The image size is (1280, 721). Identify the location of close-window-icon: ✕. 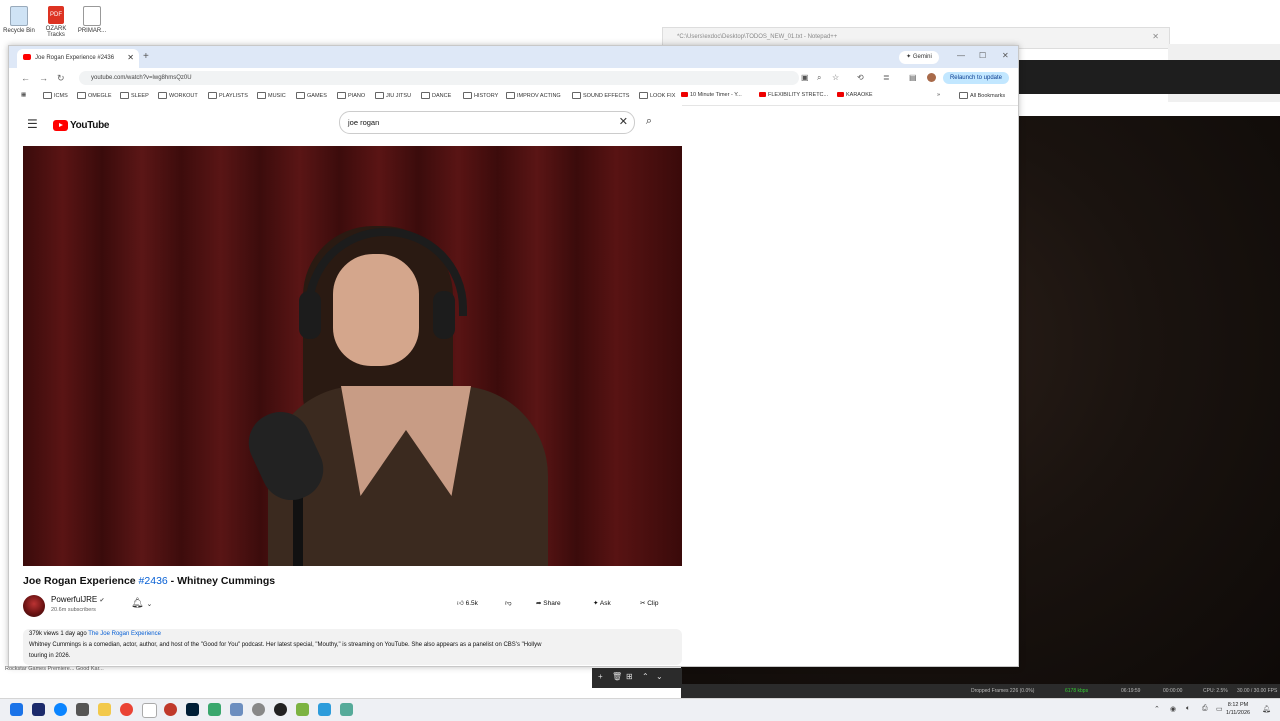
(1005, 55).